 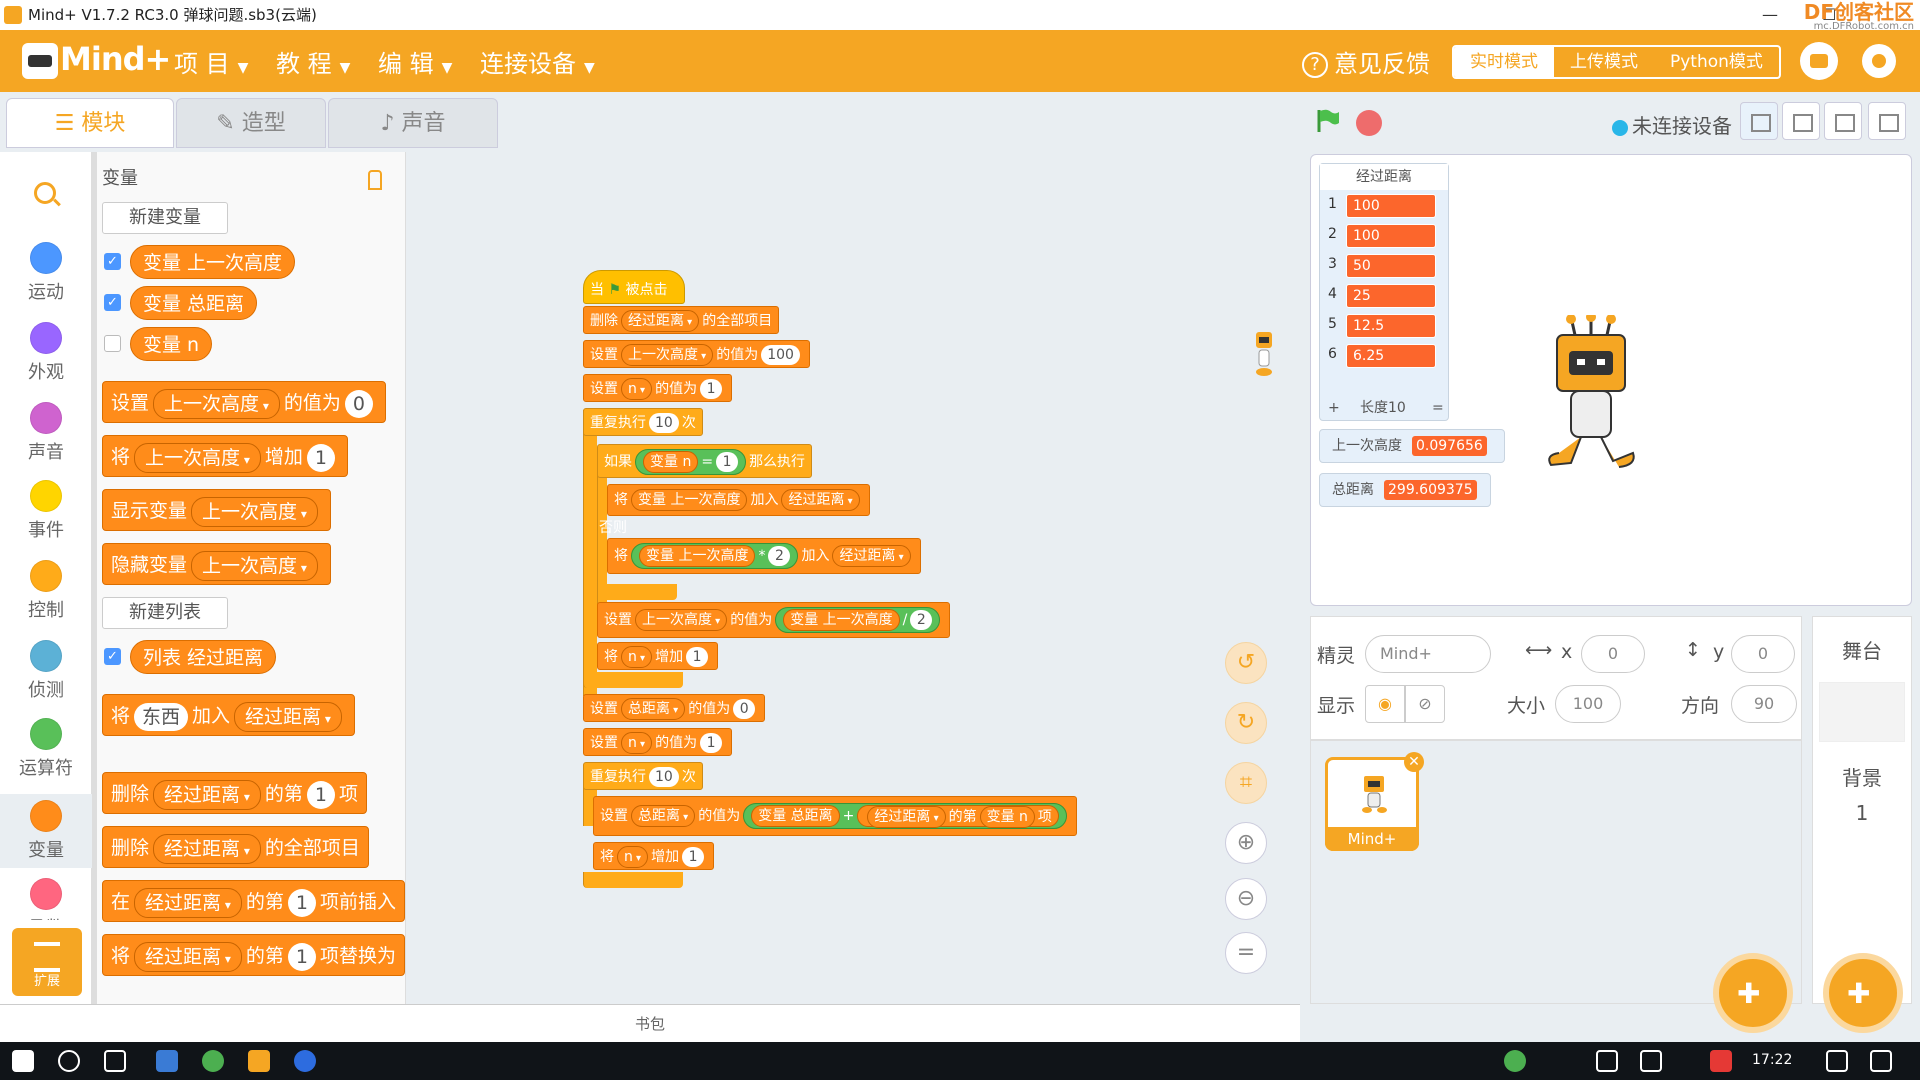 I want to click on item-of-list-reporter: 经过距离的第变量 n项, so click(x=958, y=816).